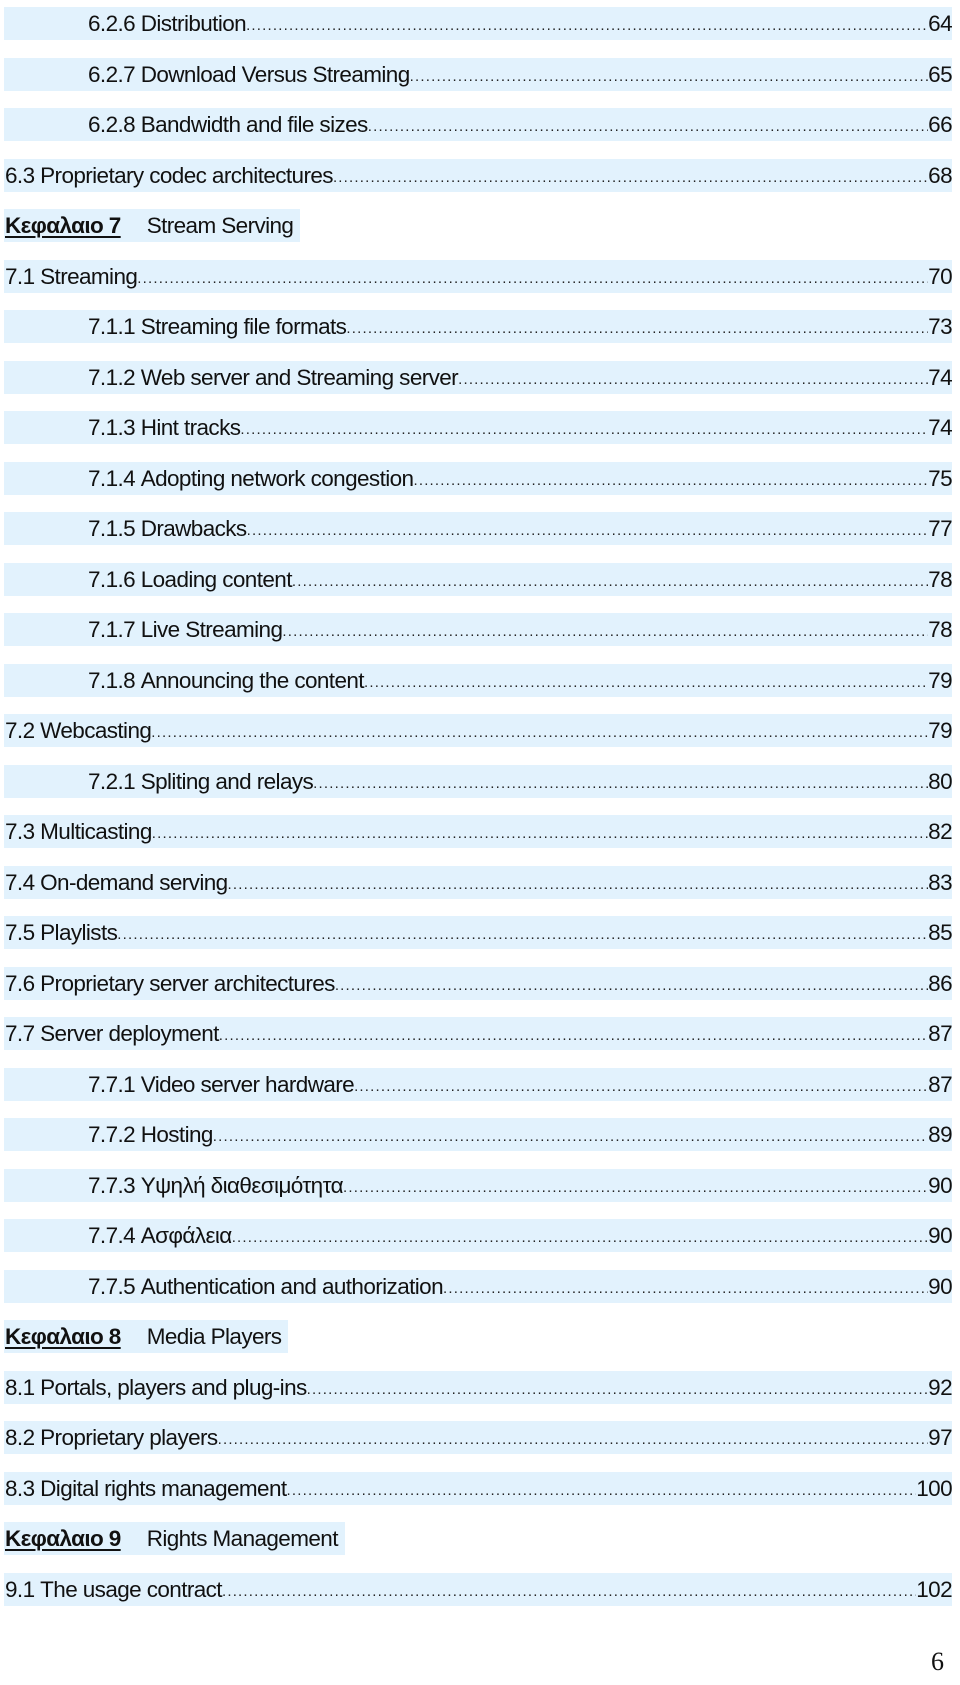 The height and width of the screenshot is (1685, 960). What do you see at coordinates (112, 680) in the screenshot?
I see `section-number: 7.1.8` at bounding box center [112, 680].